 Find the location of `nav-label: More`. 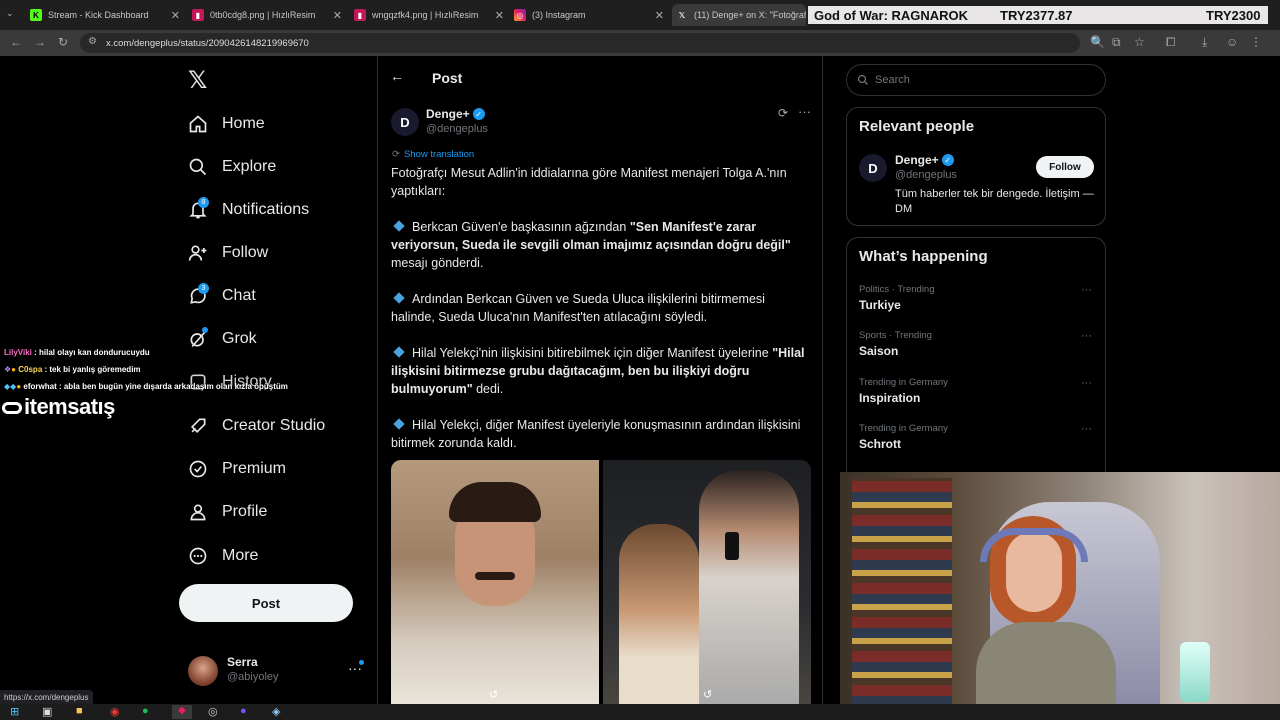

nav-label: More is located at coordinates (240, 555).